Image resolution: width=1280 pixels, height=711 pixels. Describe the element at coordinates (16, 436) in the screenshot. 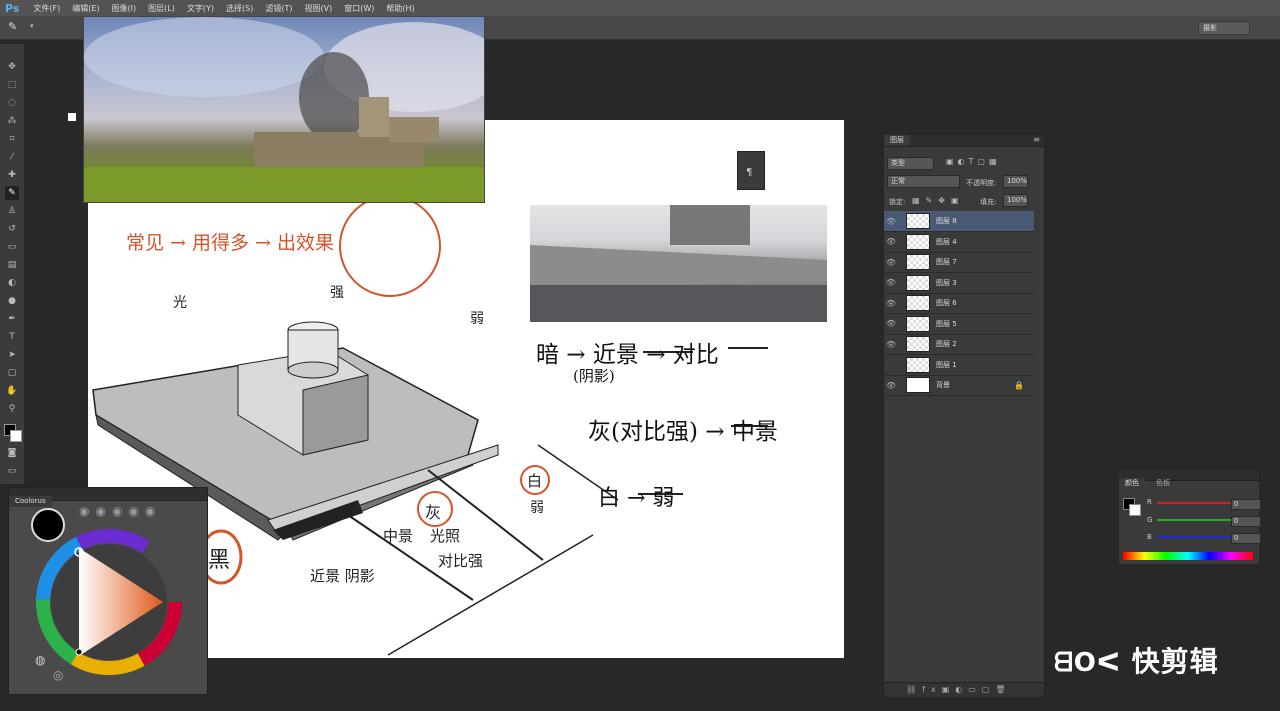

I see `background-color-swatch` at that location.